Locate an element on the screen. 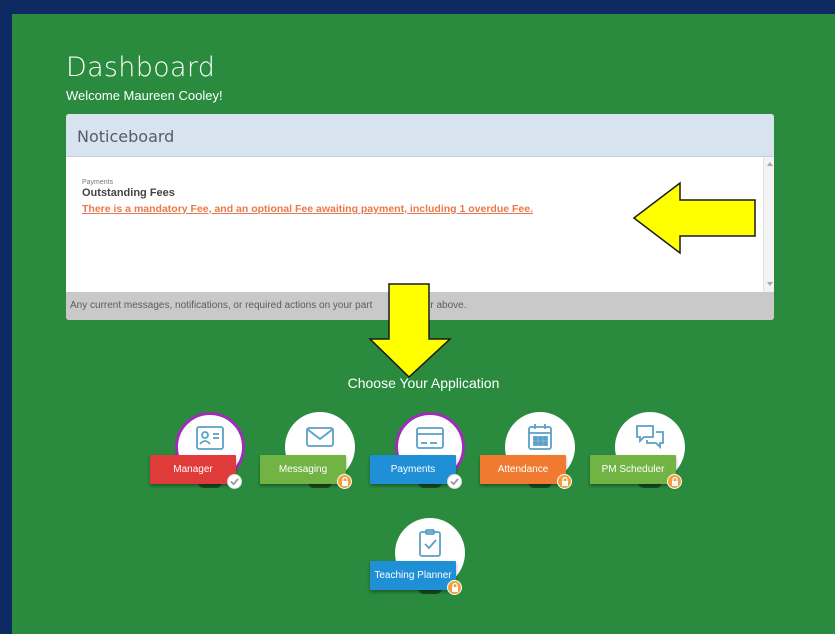  page-title: Dashboard is located at coordinates (141, 67).